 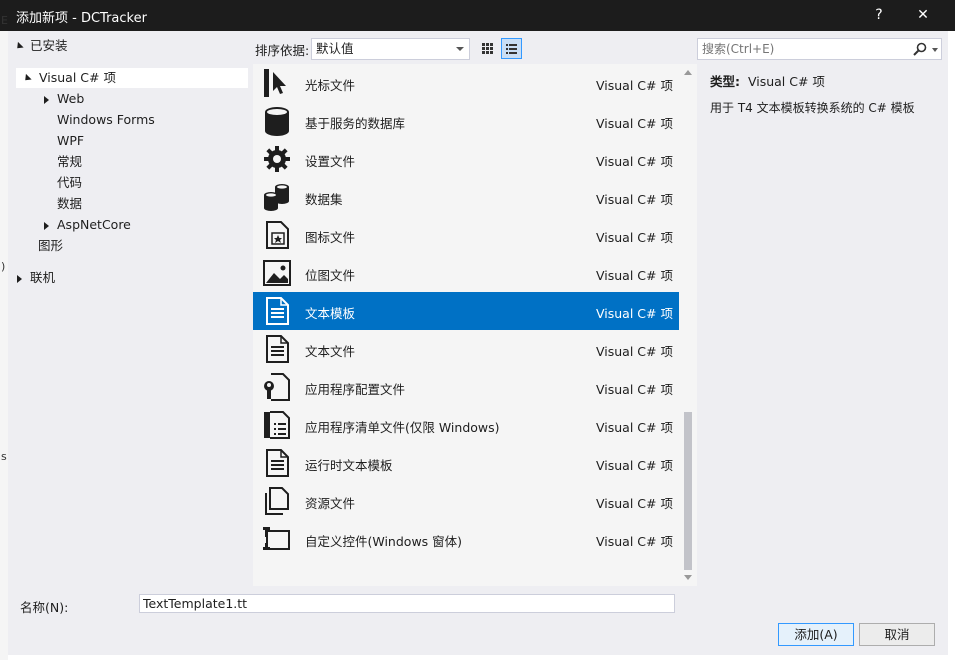 I want to click on tree-node-label: Web, so click(x=71, y=98).